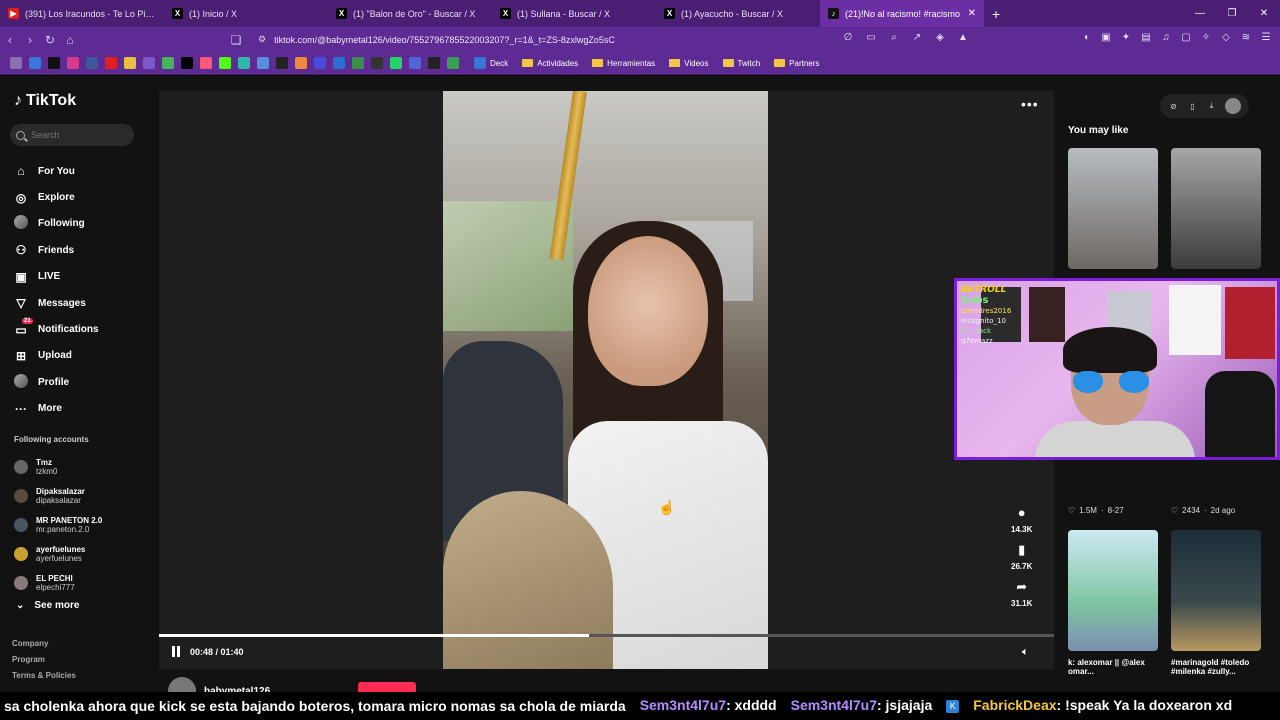 The image size is (1280, 720). I want to click on search-input, so click(76, 135).